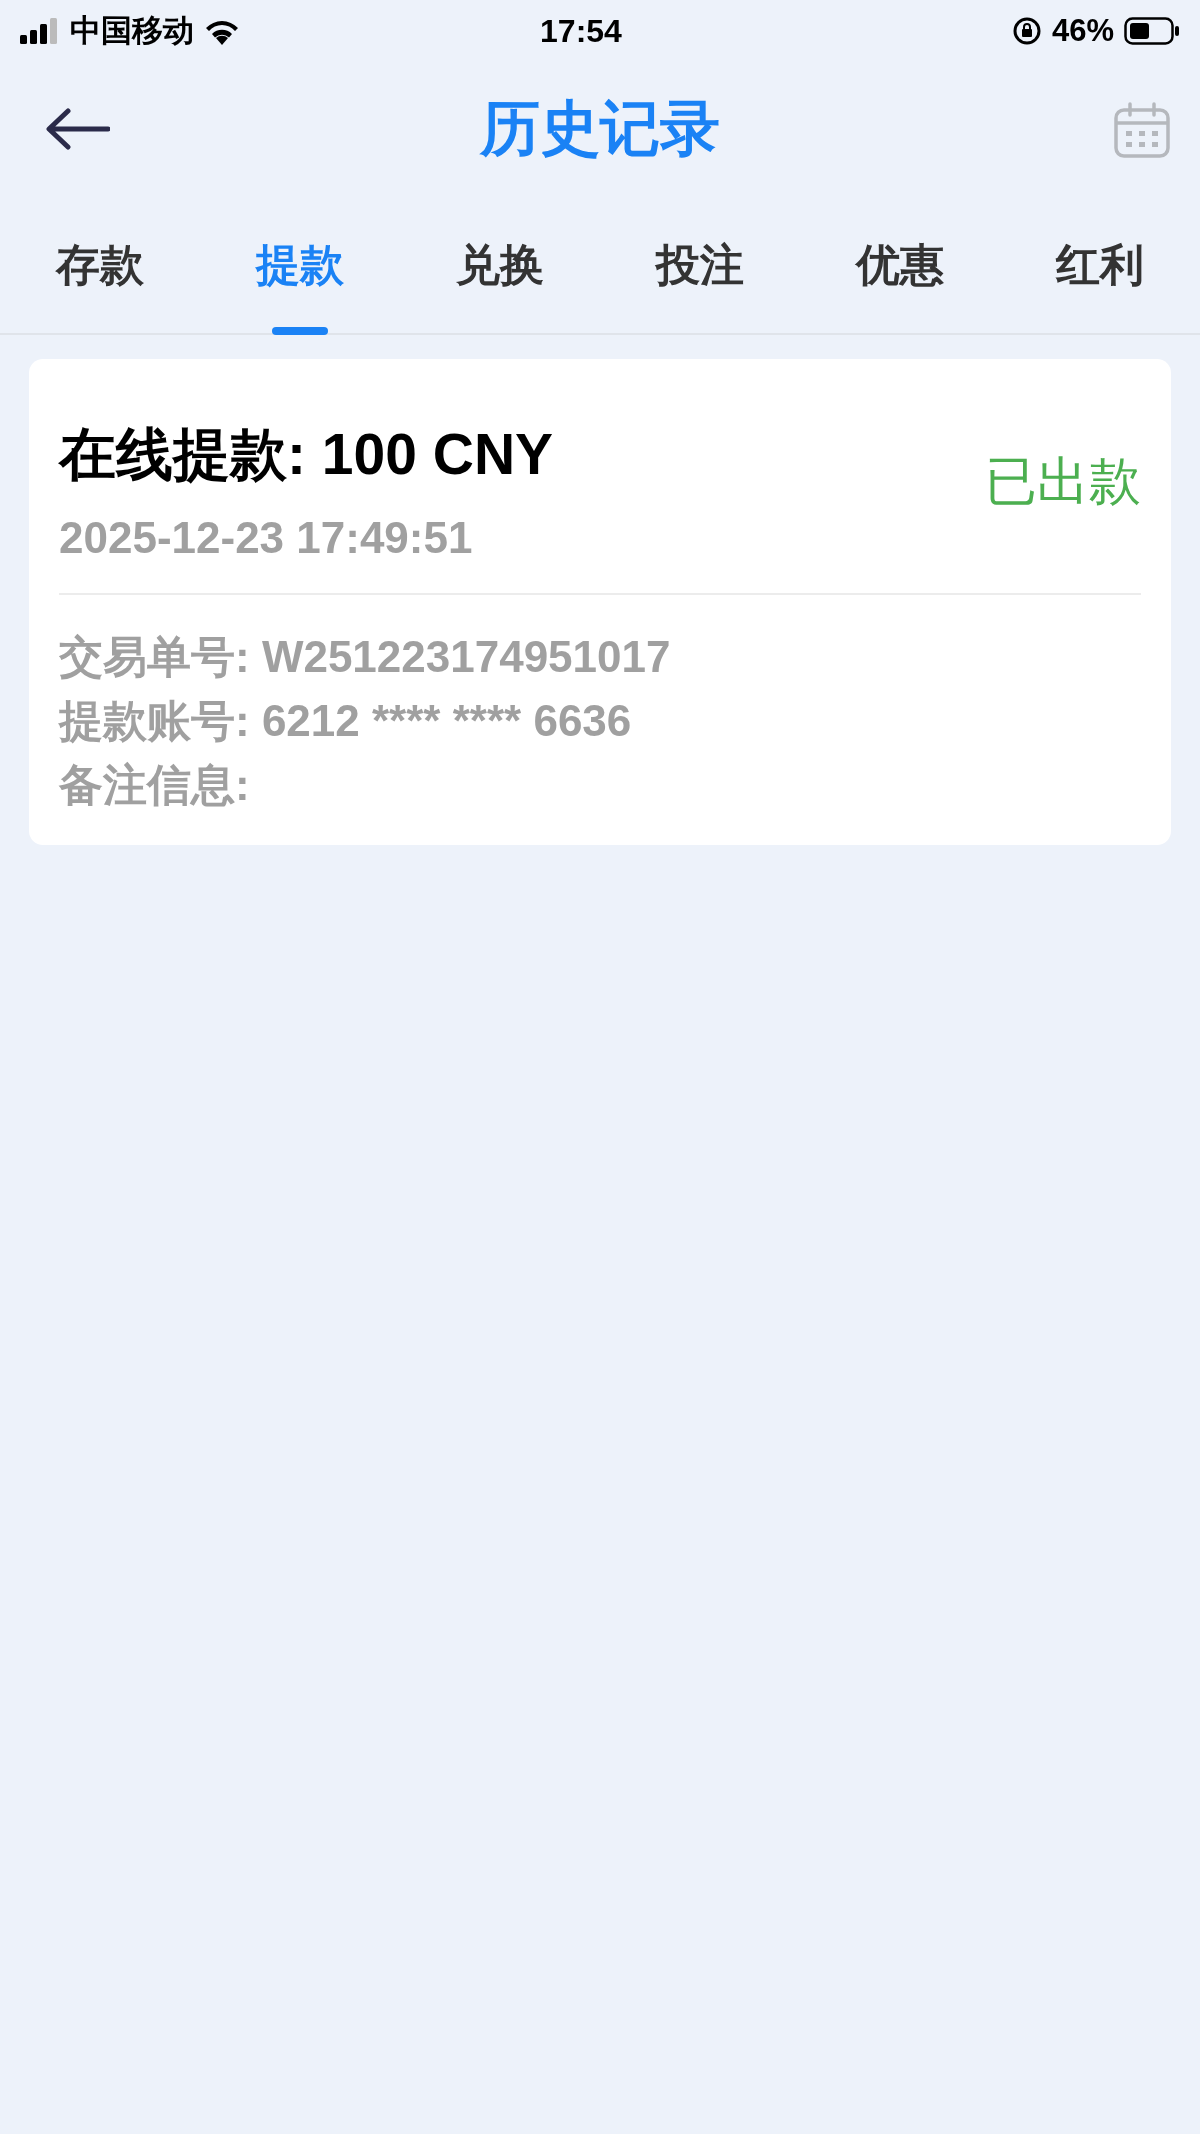 The image size is (1200, 2134). What do you see at coordinates (1100, 264) in the screenshot?
I see `tab: 红利` at bounding box center [1100, 264].